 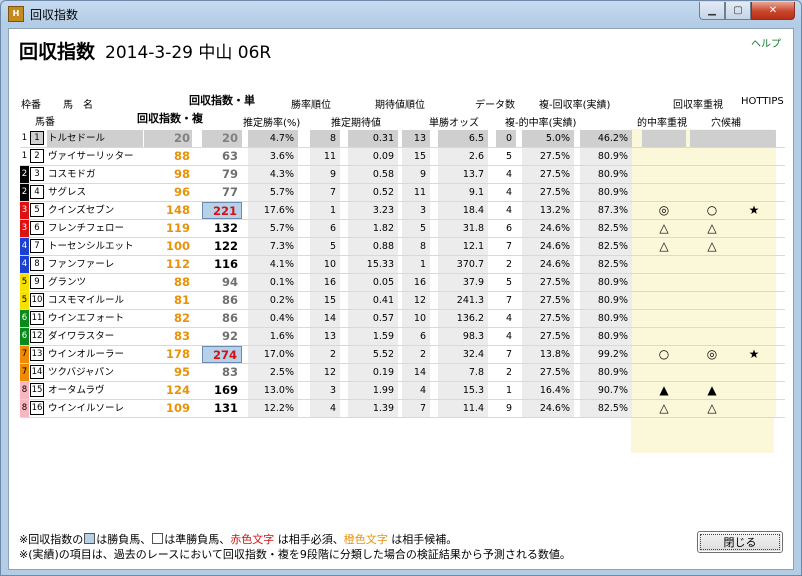 What do you see at coordinates (416, 192) in the screenshot?
I see `evr-cell: 11` at bounding box center [416, 192].